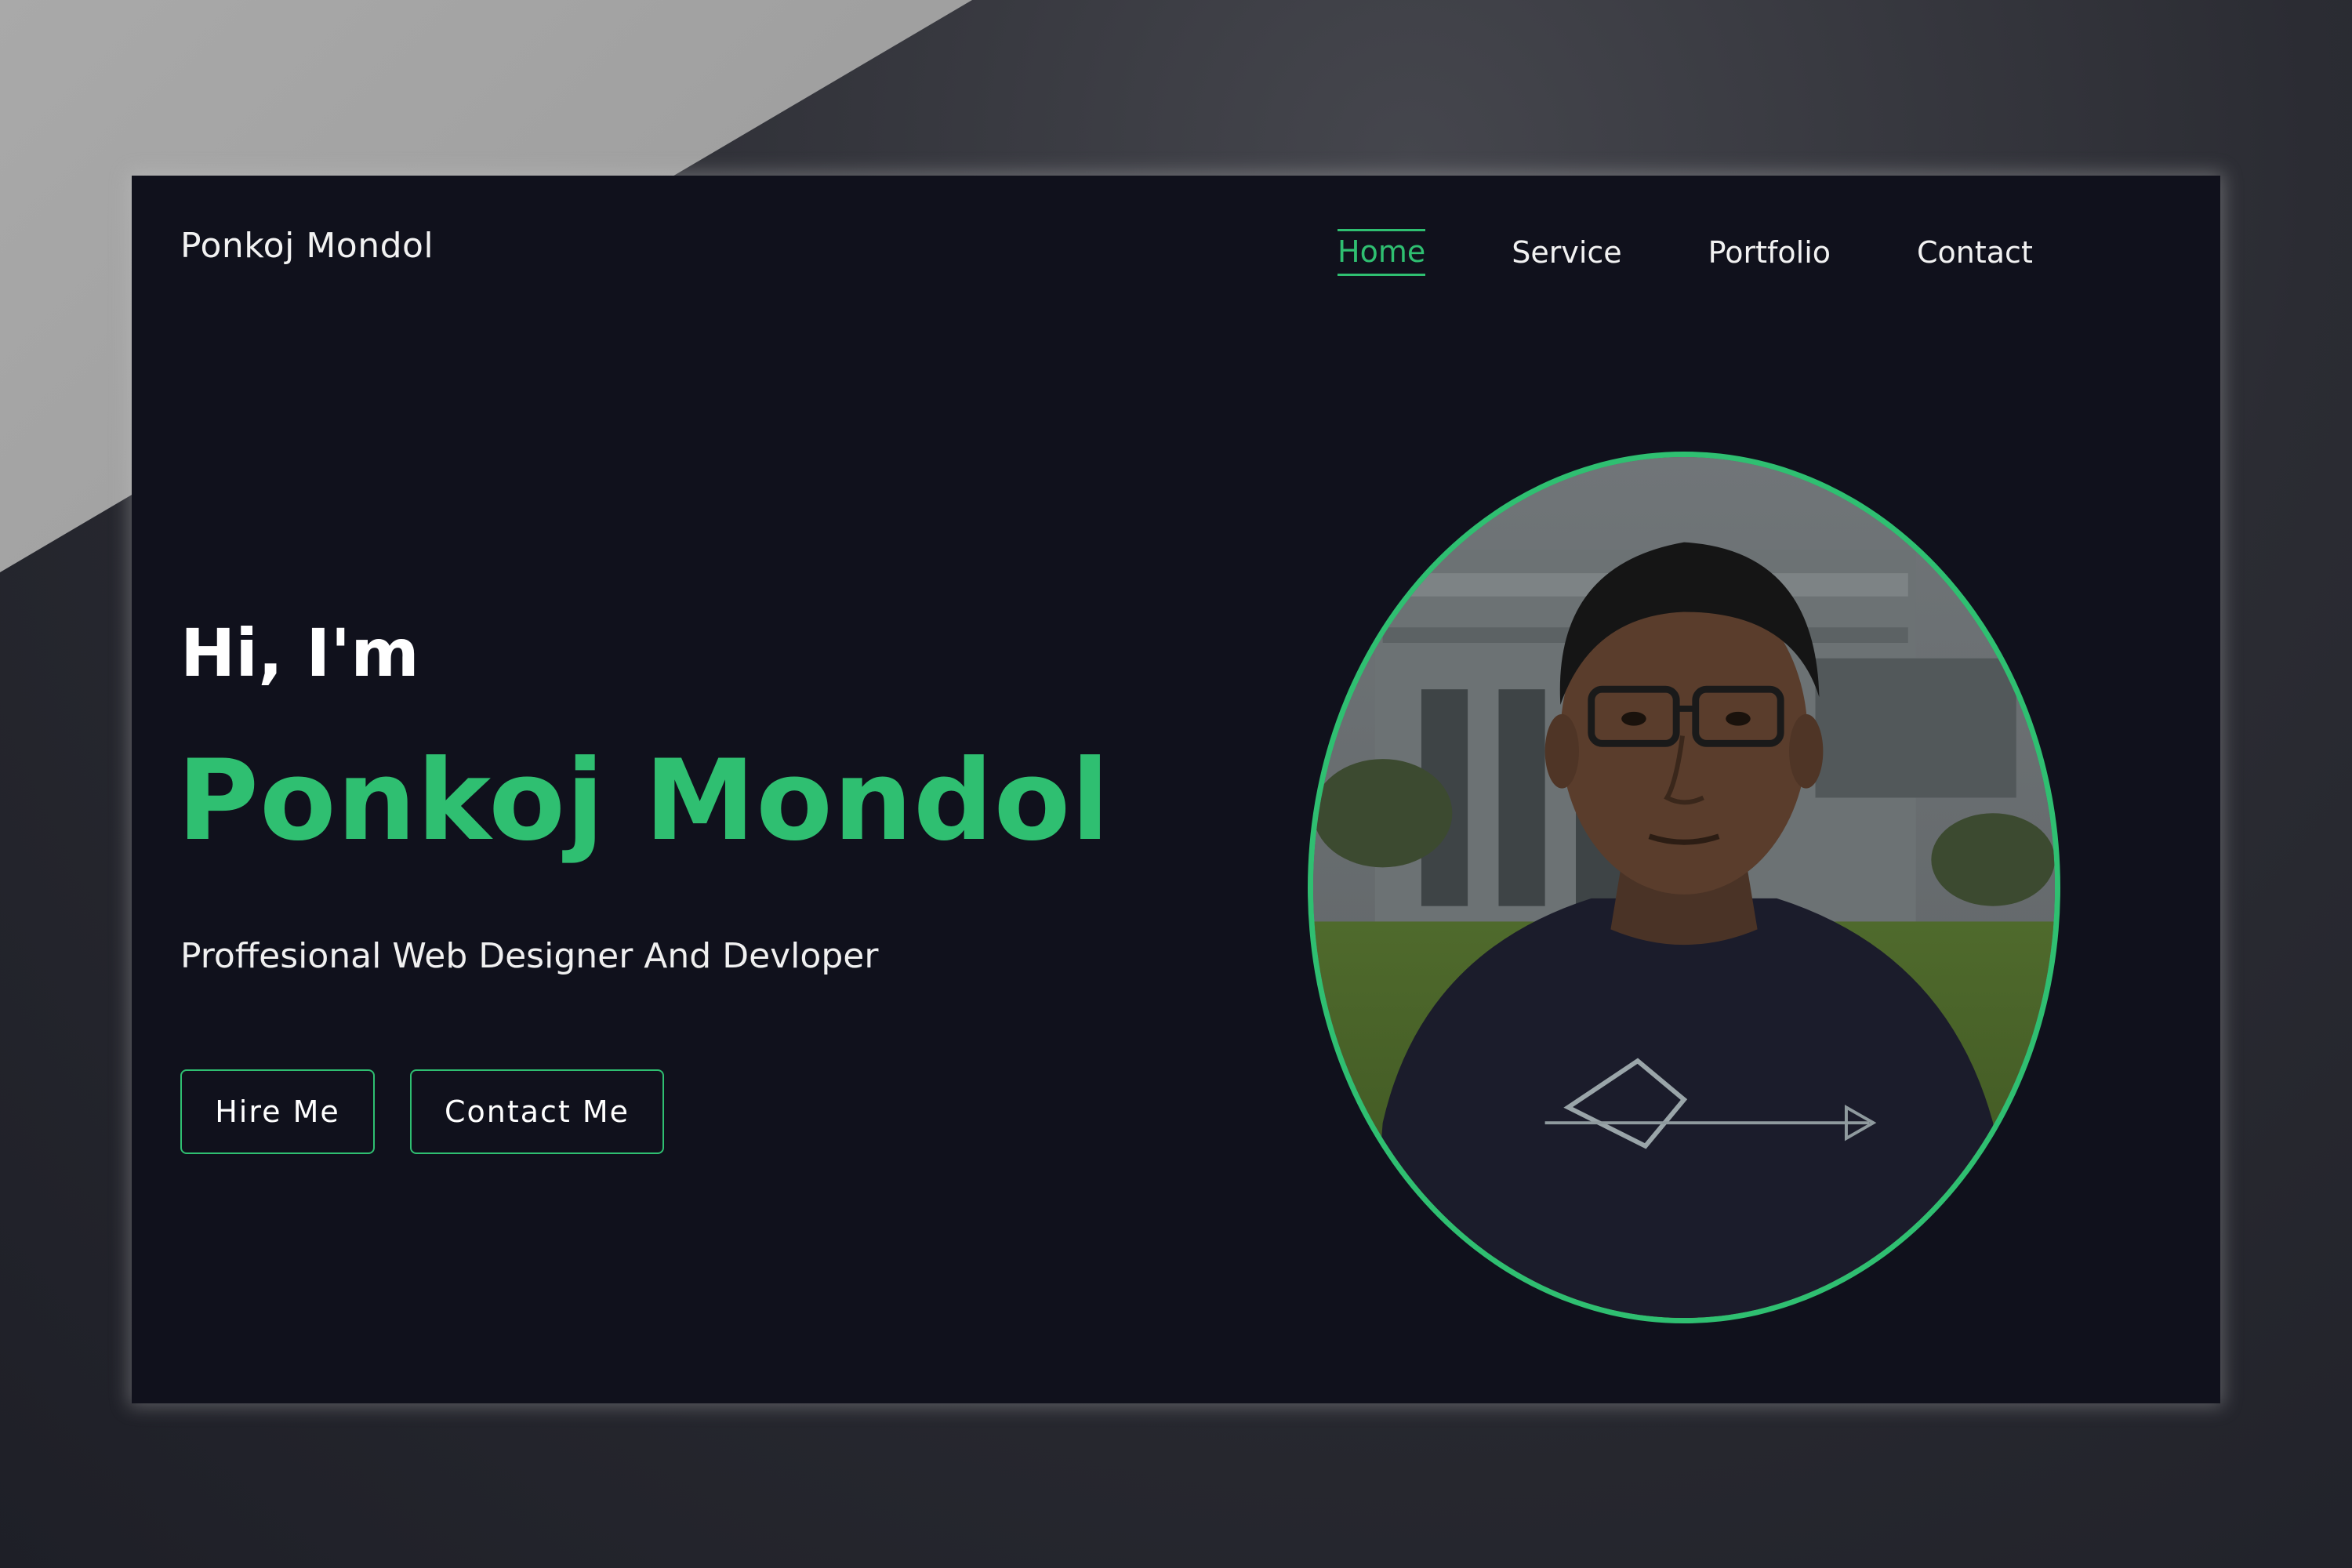 The width and height of the screenshot is (2352, 1568). What do you see at coordinates (529, 956) in the screenshot?
I see `hero-tagline: Proffesional Web Designer And Devloper` at bounding box center [529, 956].